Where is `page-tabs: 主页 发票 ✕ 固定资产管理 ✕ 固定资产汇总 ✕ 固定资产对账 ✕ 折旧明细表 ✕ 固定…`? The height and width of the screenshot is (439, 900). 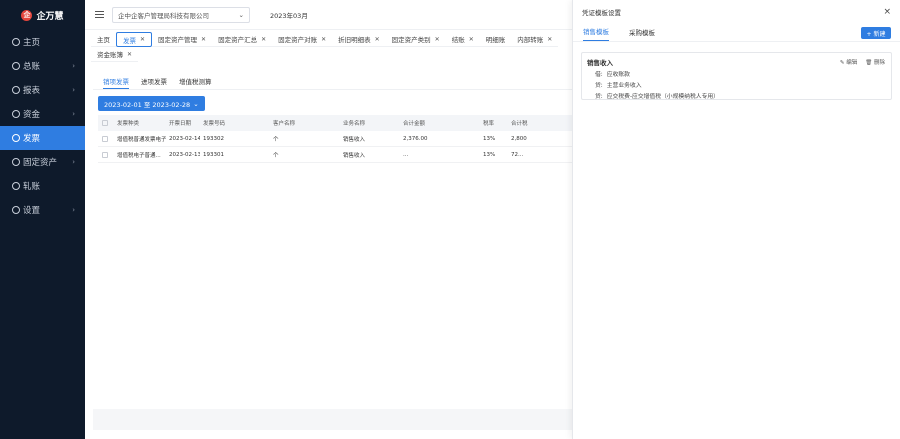
page-tabs: 主页 发票 ✕ 固定资产管理 ✕ 固定资产汇总 ✕ 固定资产对账 ✕ 折旧明细表 ✕ 固定… is located at coordinates (328, 47).